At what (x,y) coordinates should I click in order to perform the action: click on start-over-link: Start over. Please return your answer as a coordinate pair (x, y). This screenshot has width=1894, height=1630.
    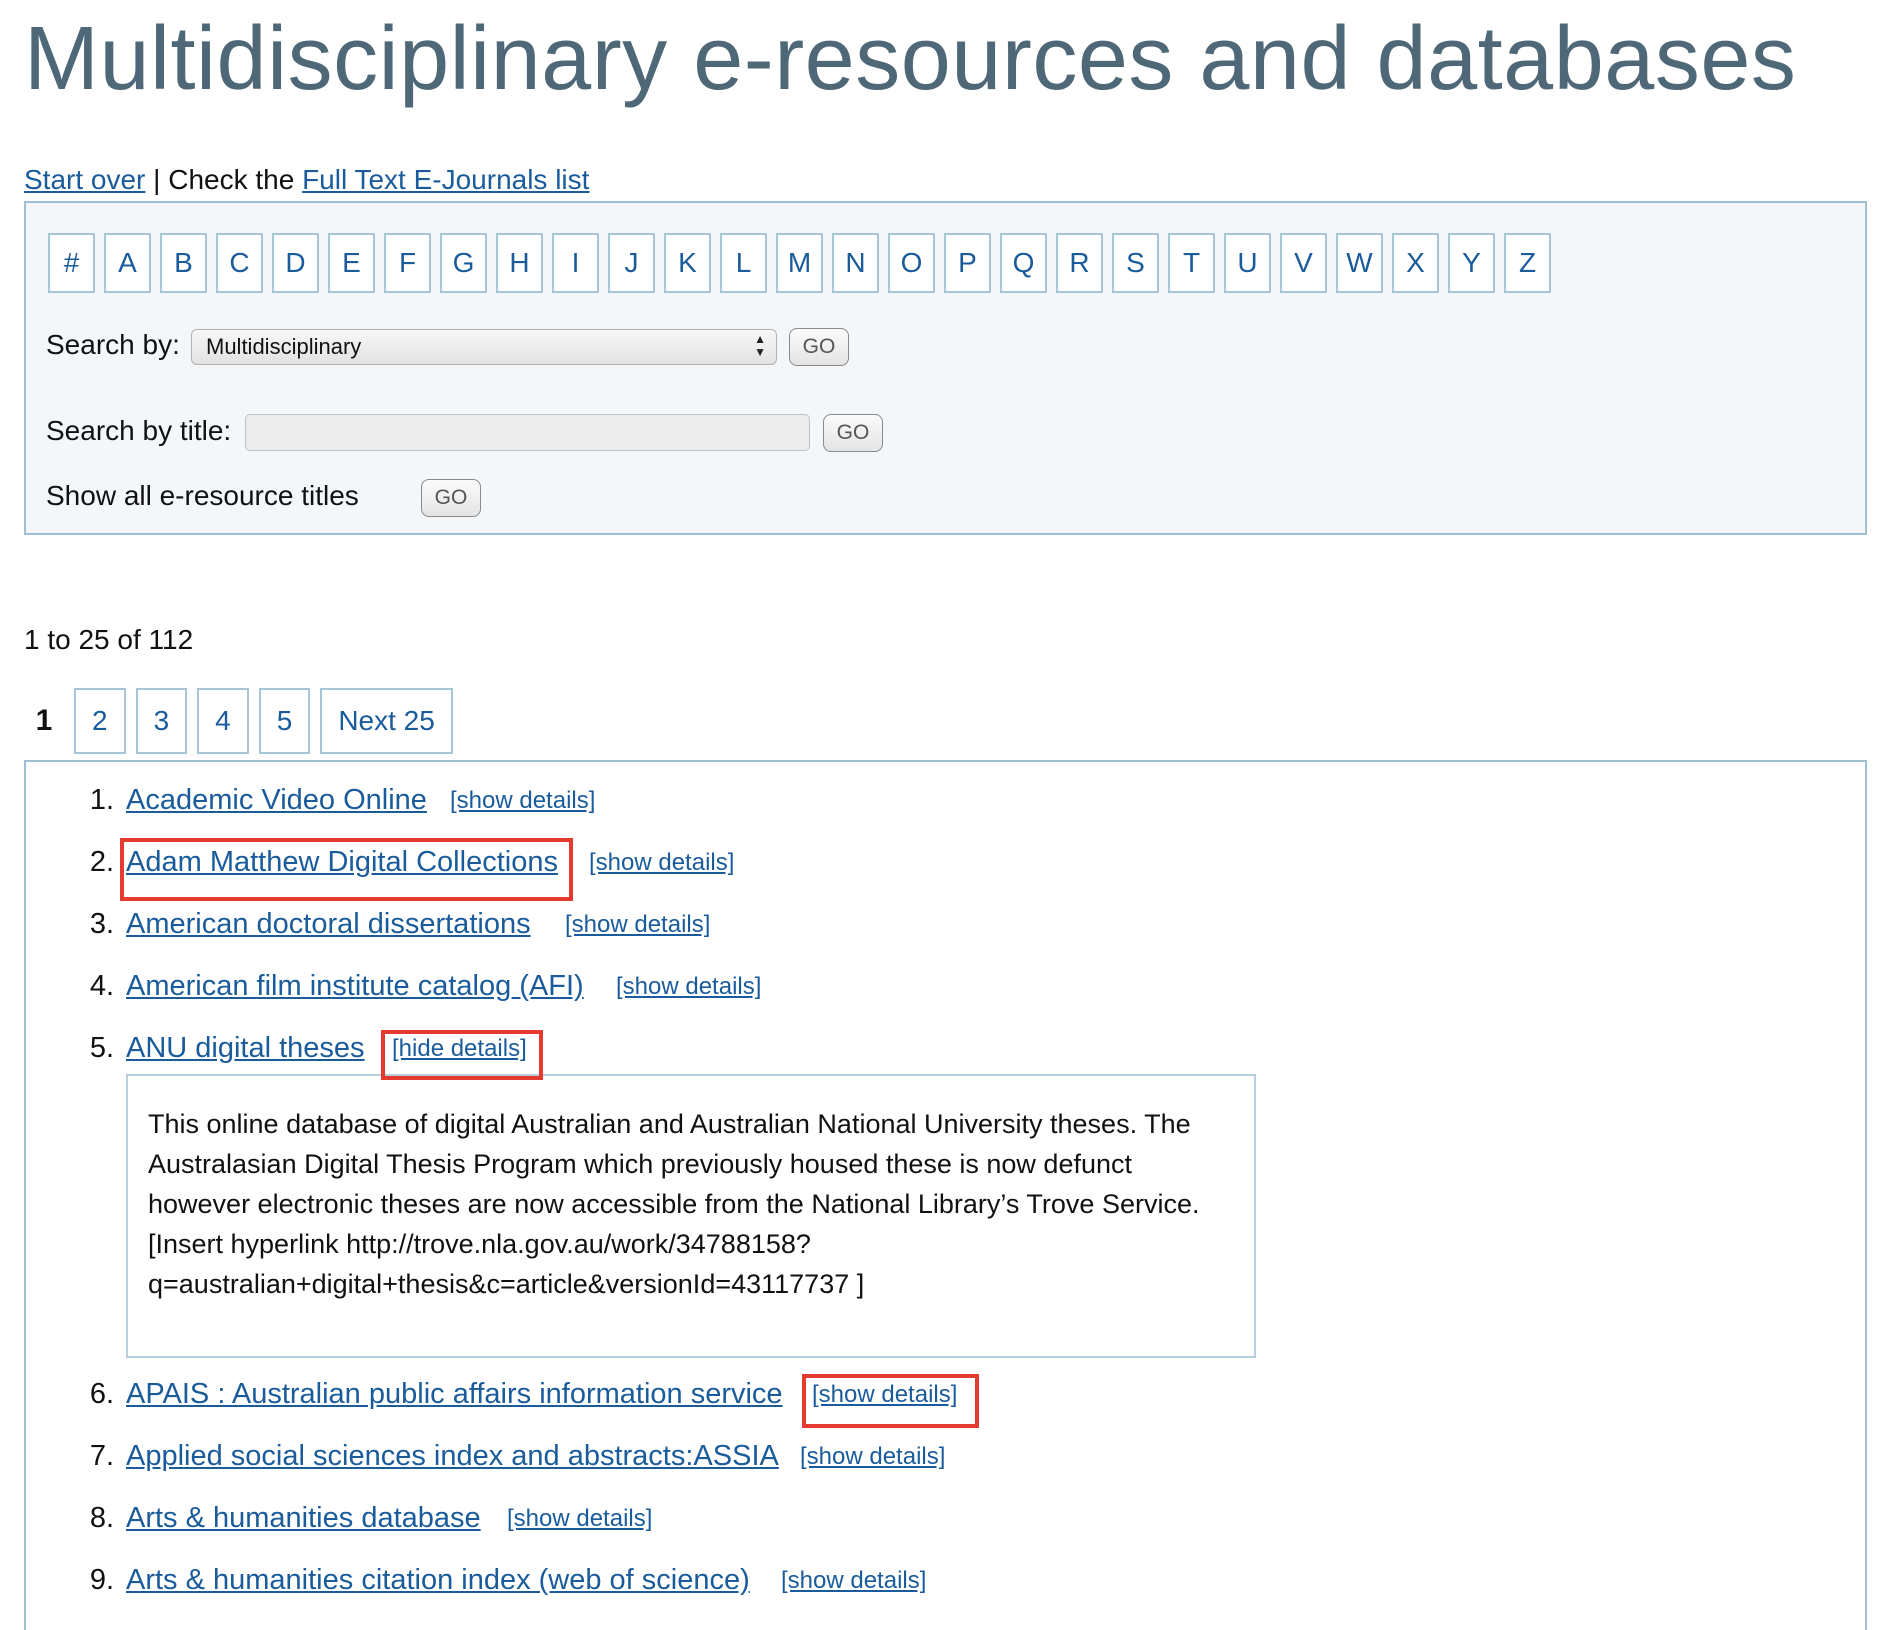
    Looking at the image, I should click on (84, 179).